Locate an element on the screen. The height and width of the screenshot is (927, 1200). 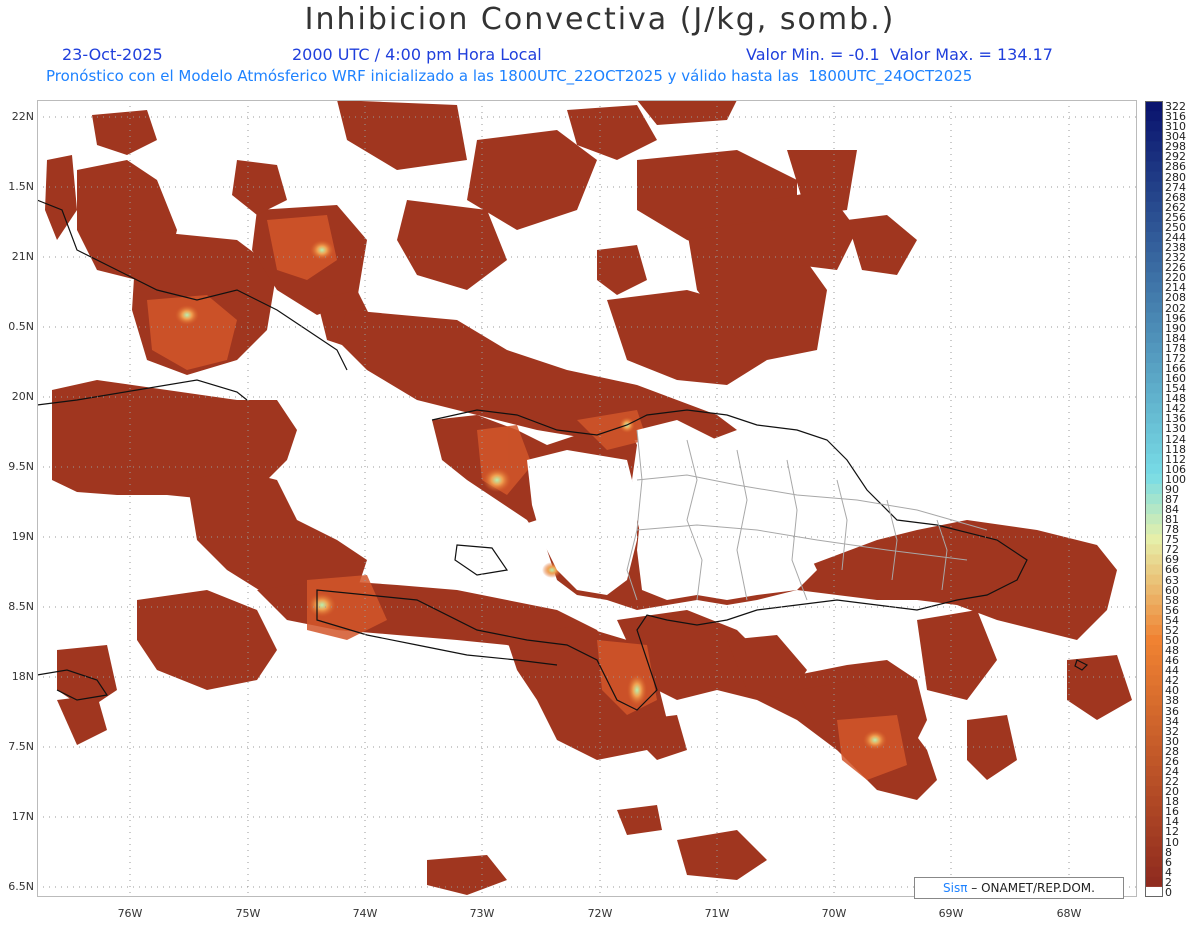
color-scale-bar is located at coordinates (1154, 499).